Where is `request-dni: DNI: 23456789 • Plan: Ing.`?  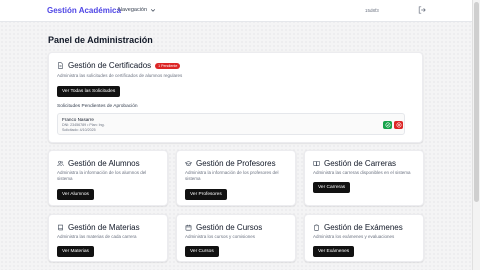
request-dni: DNI: 23456789 • Plan: Ing. is located at coordinates (83, 125).